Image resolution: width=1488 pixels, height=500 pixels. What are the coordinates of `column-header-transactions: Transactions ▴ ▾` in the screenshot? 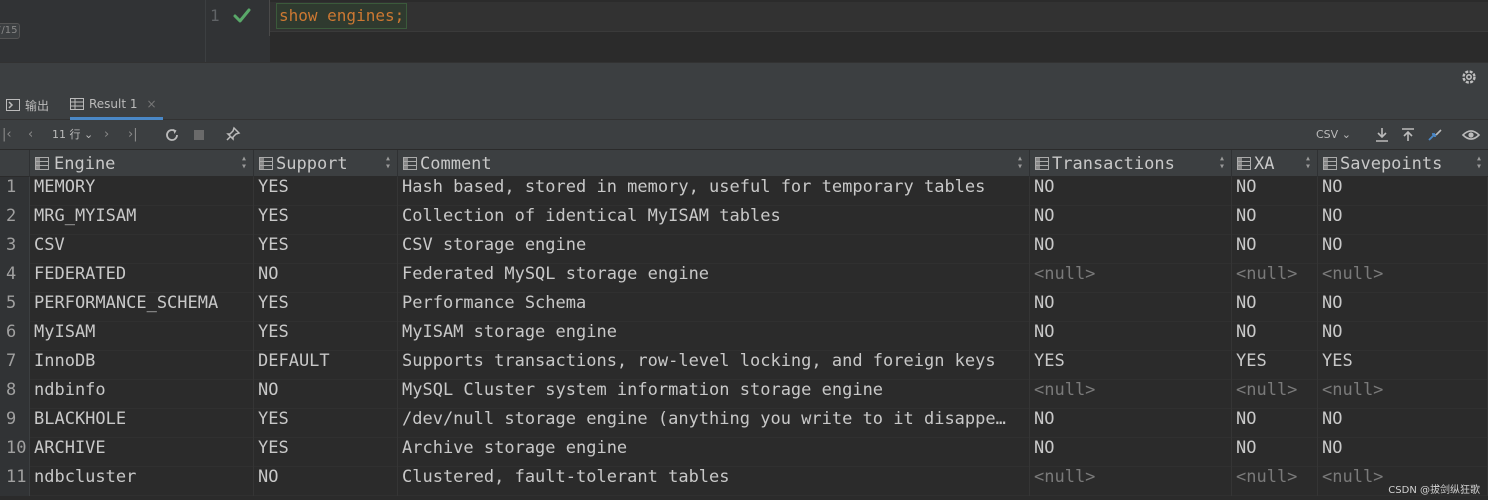 It's located at (1131, 163).